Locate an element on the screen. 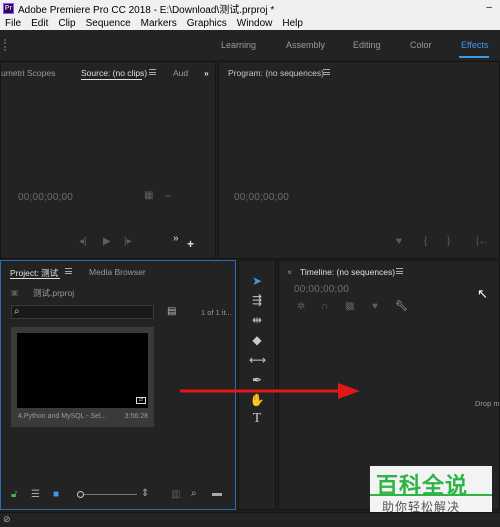 This screenshot has width=500, height=527. workspace-tab-effects: Effects is located at coordinates (474, 45).